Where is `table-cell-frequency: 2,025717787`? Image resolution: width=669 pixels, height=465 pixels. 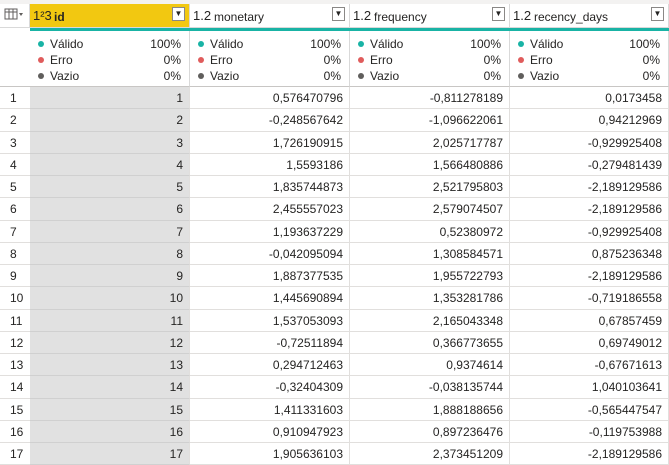
table-cell-frequency: 2,025717787 is located at coordinates (430, 142).